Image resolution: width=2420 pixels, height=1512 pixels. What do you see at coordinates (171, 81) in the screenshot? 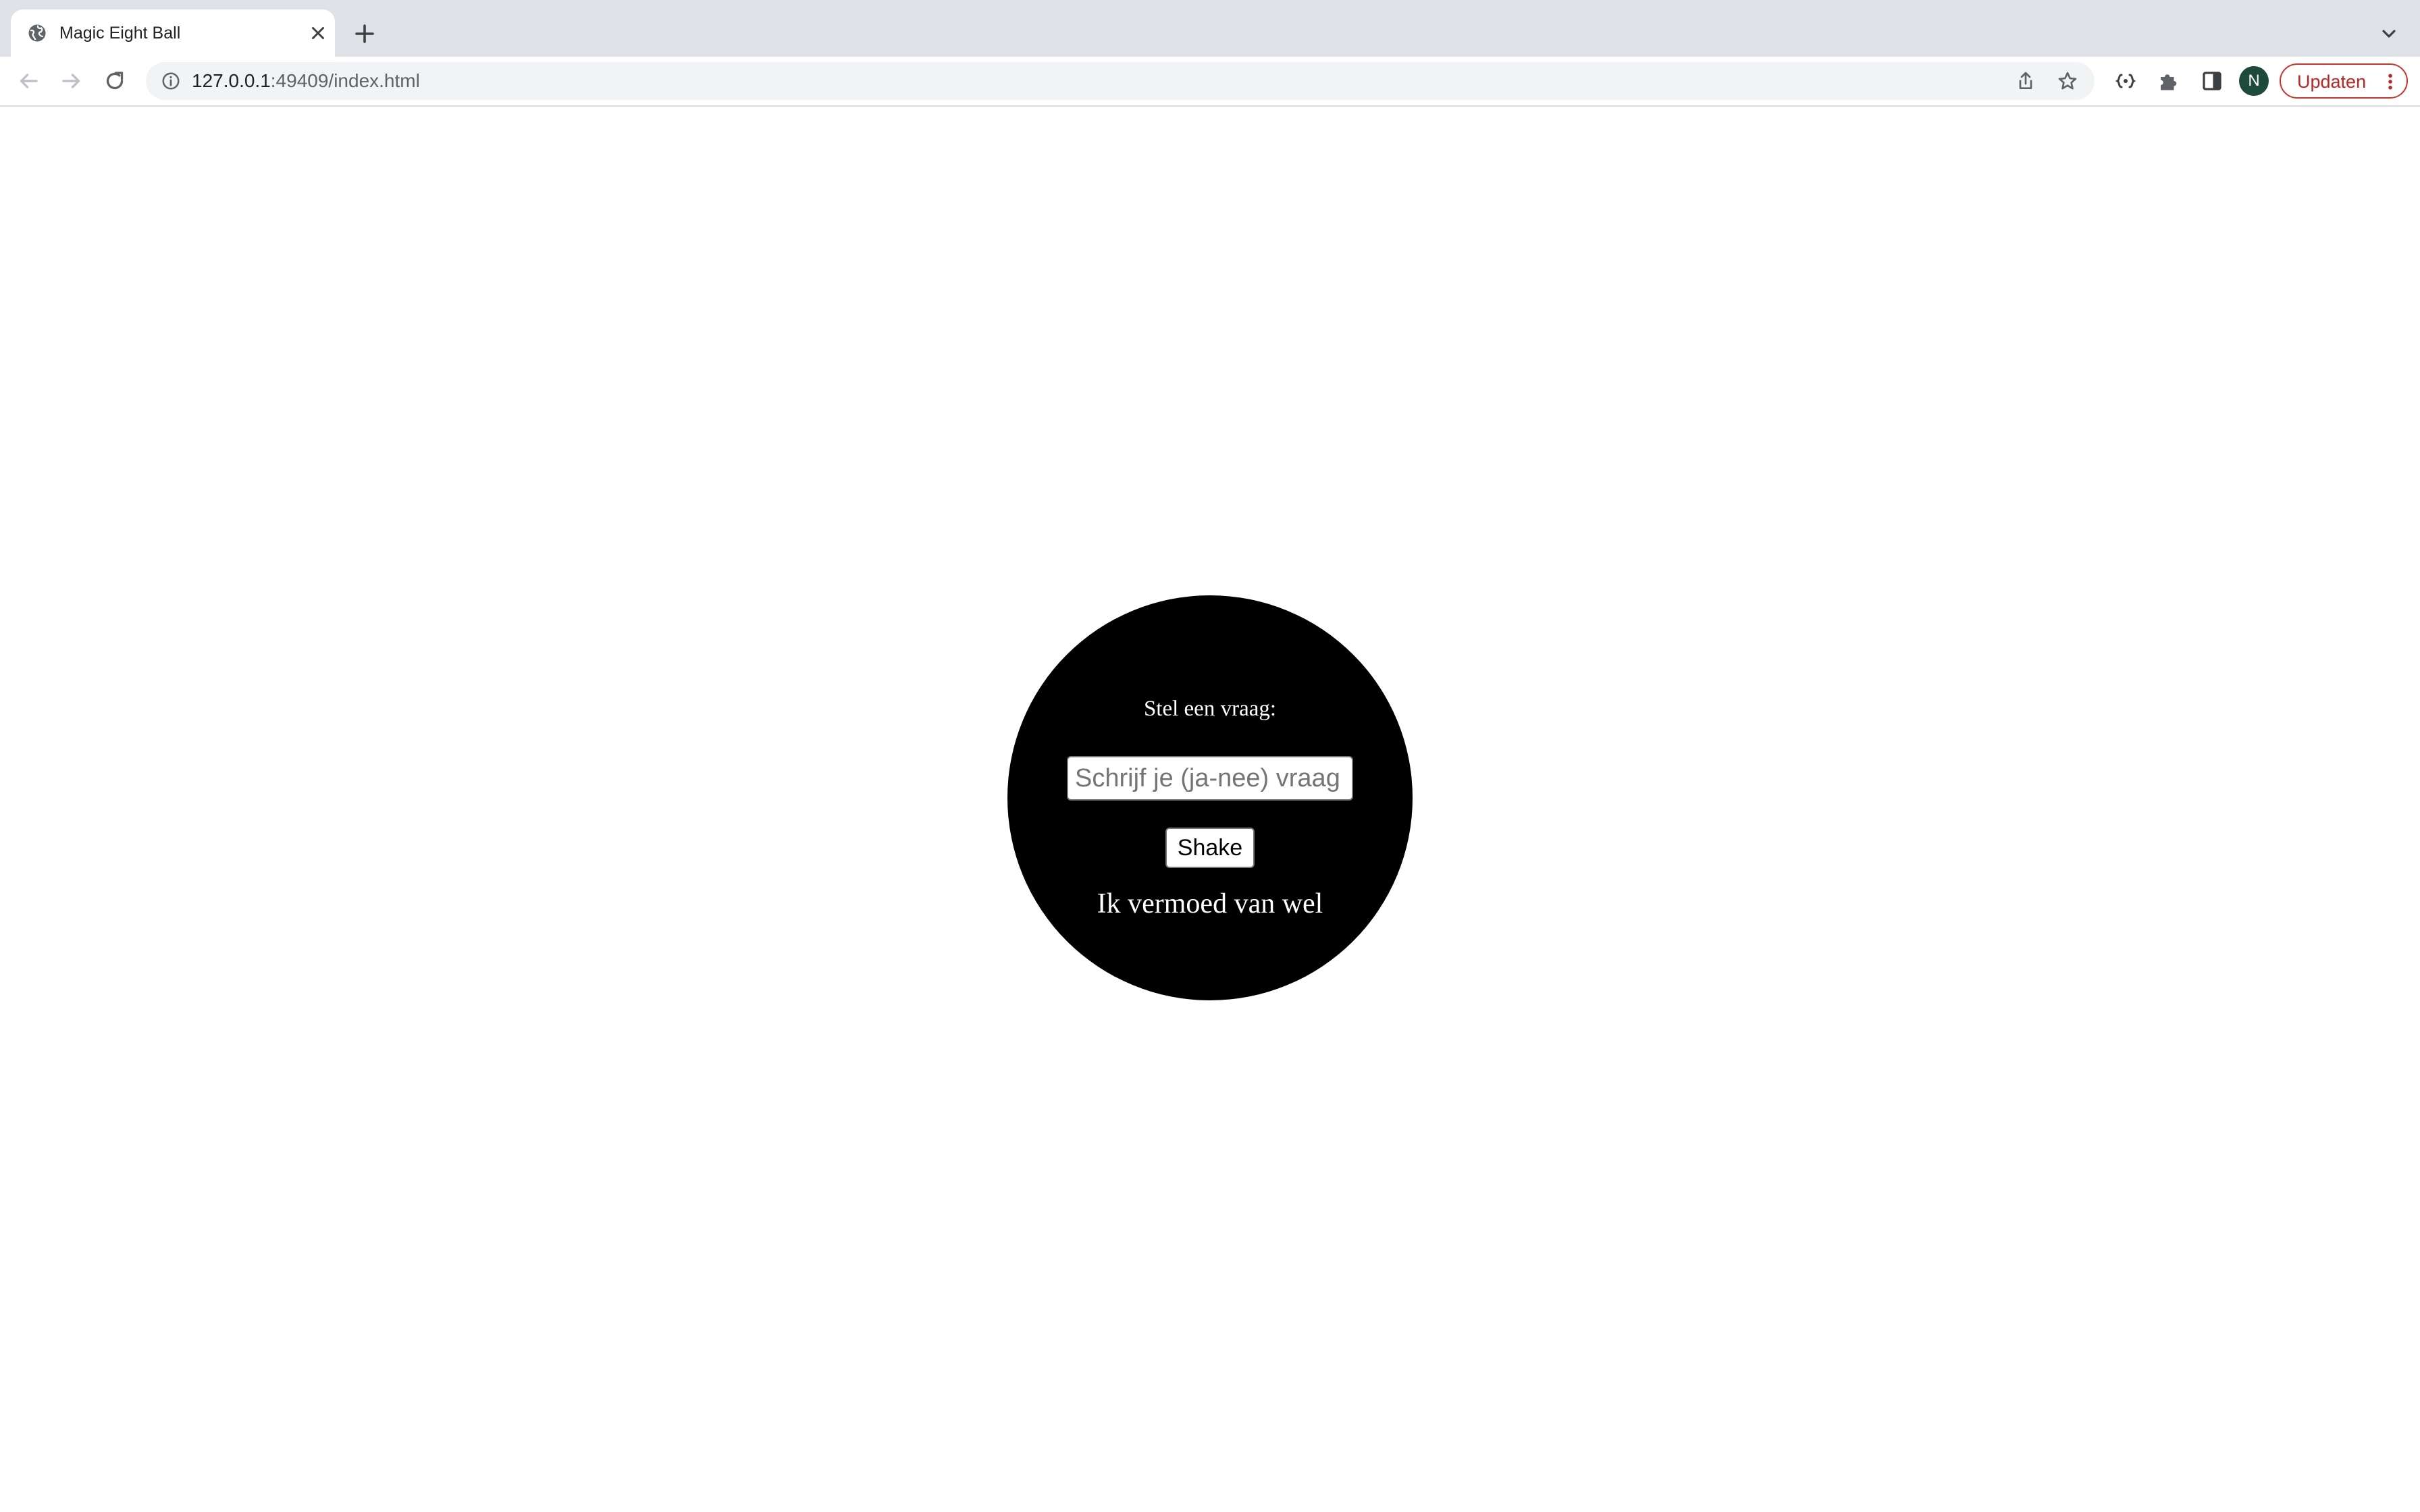
I see `info-icon` at bounding box center [171, 81].